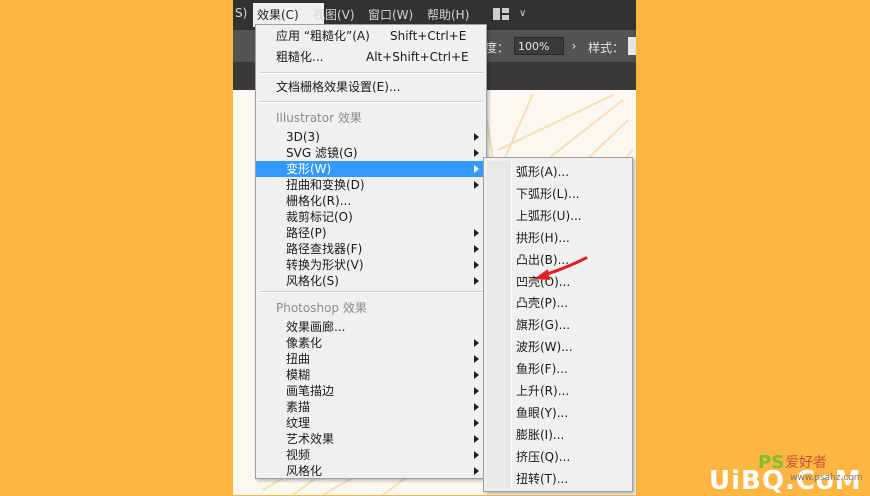  Describe the element at coordinates (319, 217) in the screenshot. I see `menu-item-label: 裁剪标记(O)` at that location.